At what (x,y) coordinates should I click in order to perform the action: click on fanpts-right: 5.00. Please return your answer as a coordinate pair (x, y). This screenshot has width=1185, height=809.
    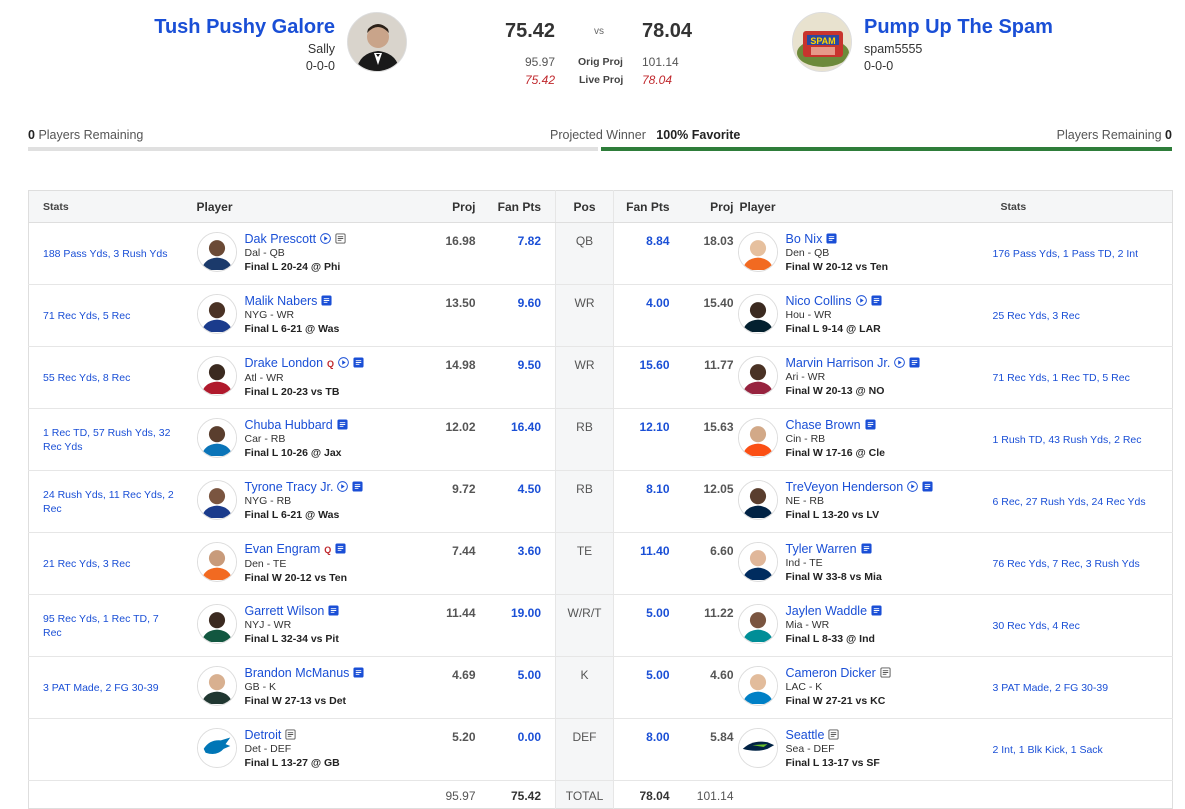
    Looking at the image, I should click on (648, 625).